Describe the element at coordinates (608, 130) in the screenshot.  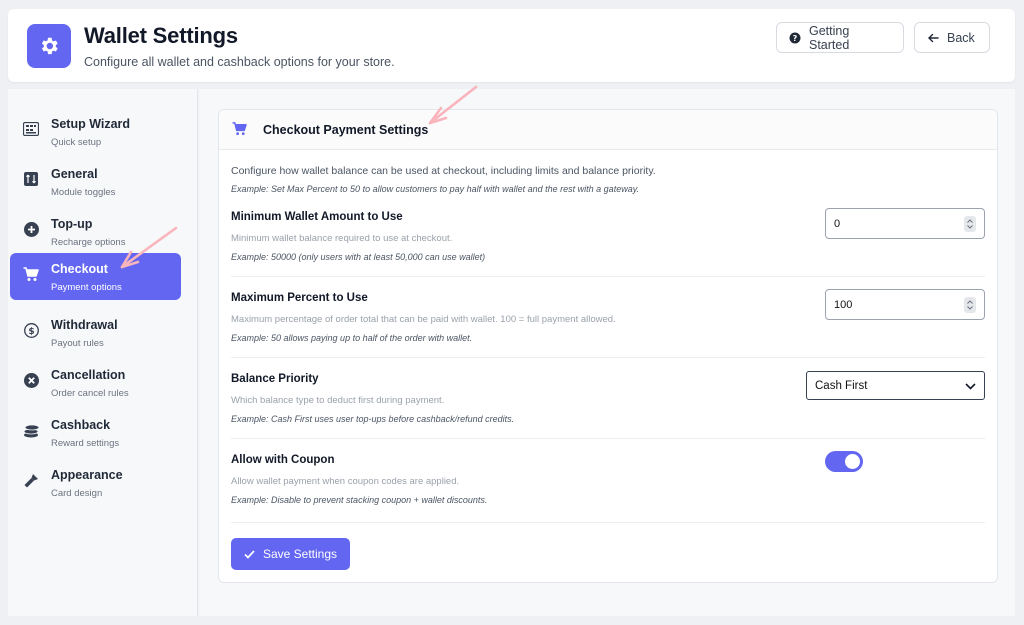
I see `card-header: Checkout Payment Settings` at that location.